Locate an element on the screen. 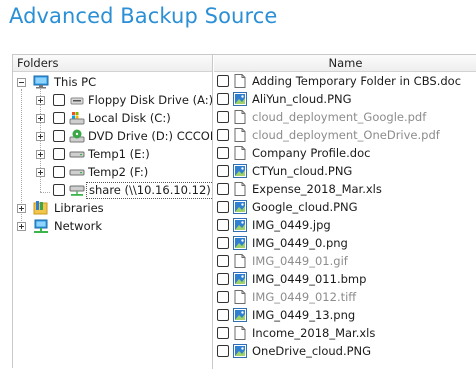  tree-item-network-share: share (\\10.16.10.12) (Z:) is located at coordinates (112, 190).